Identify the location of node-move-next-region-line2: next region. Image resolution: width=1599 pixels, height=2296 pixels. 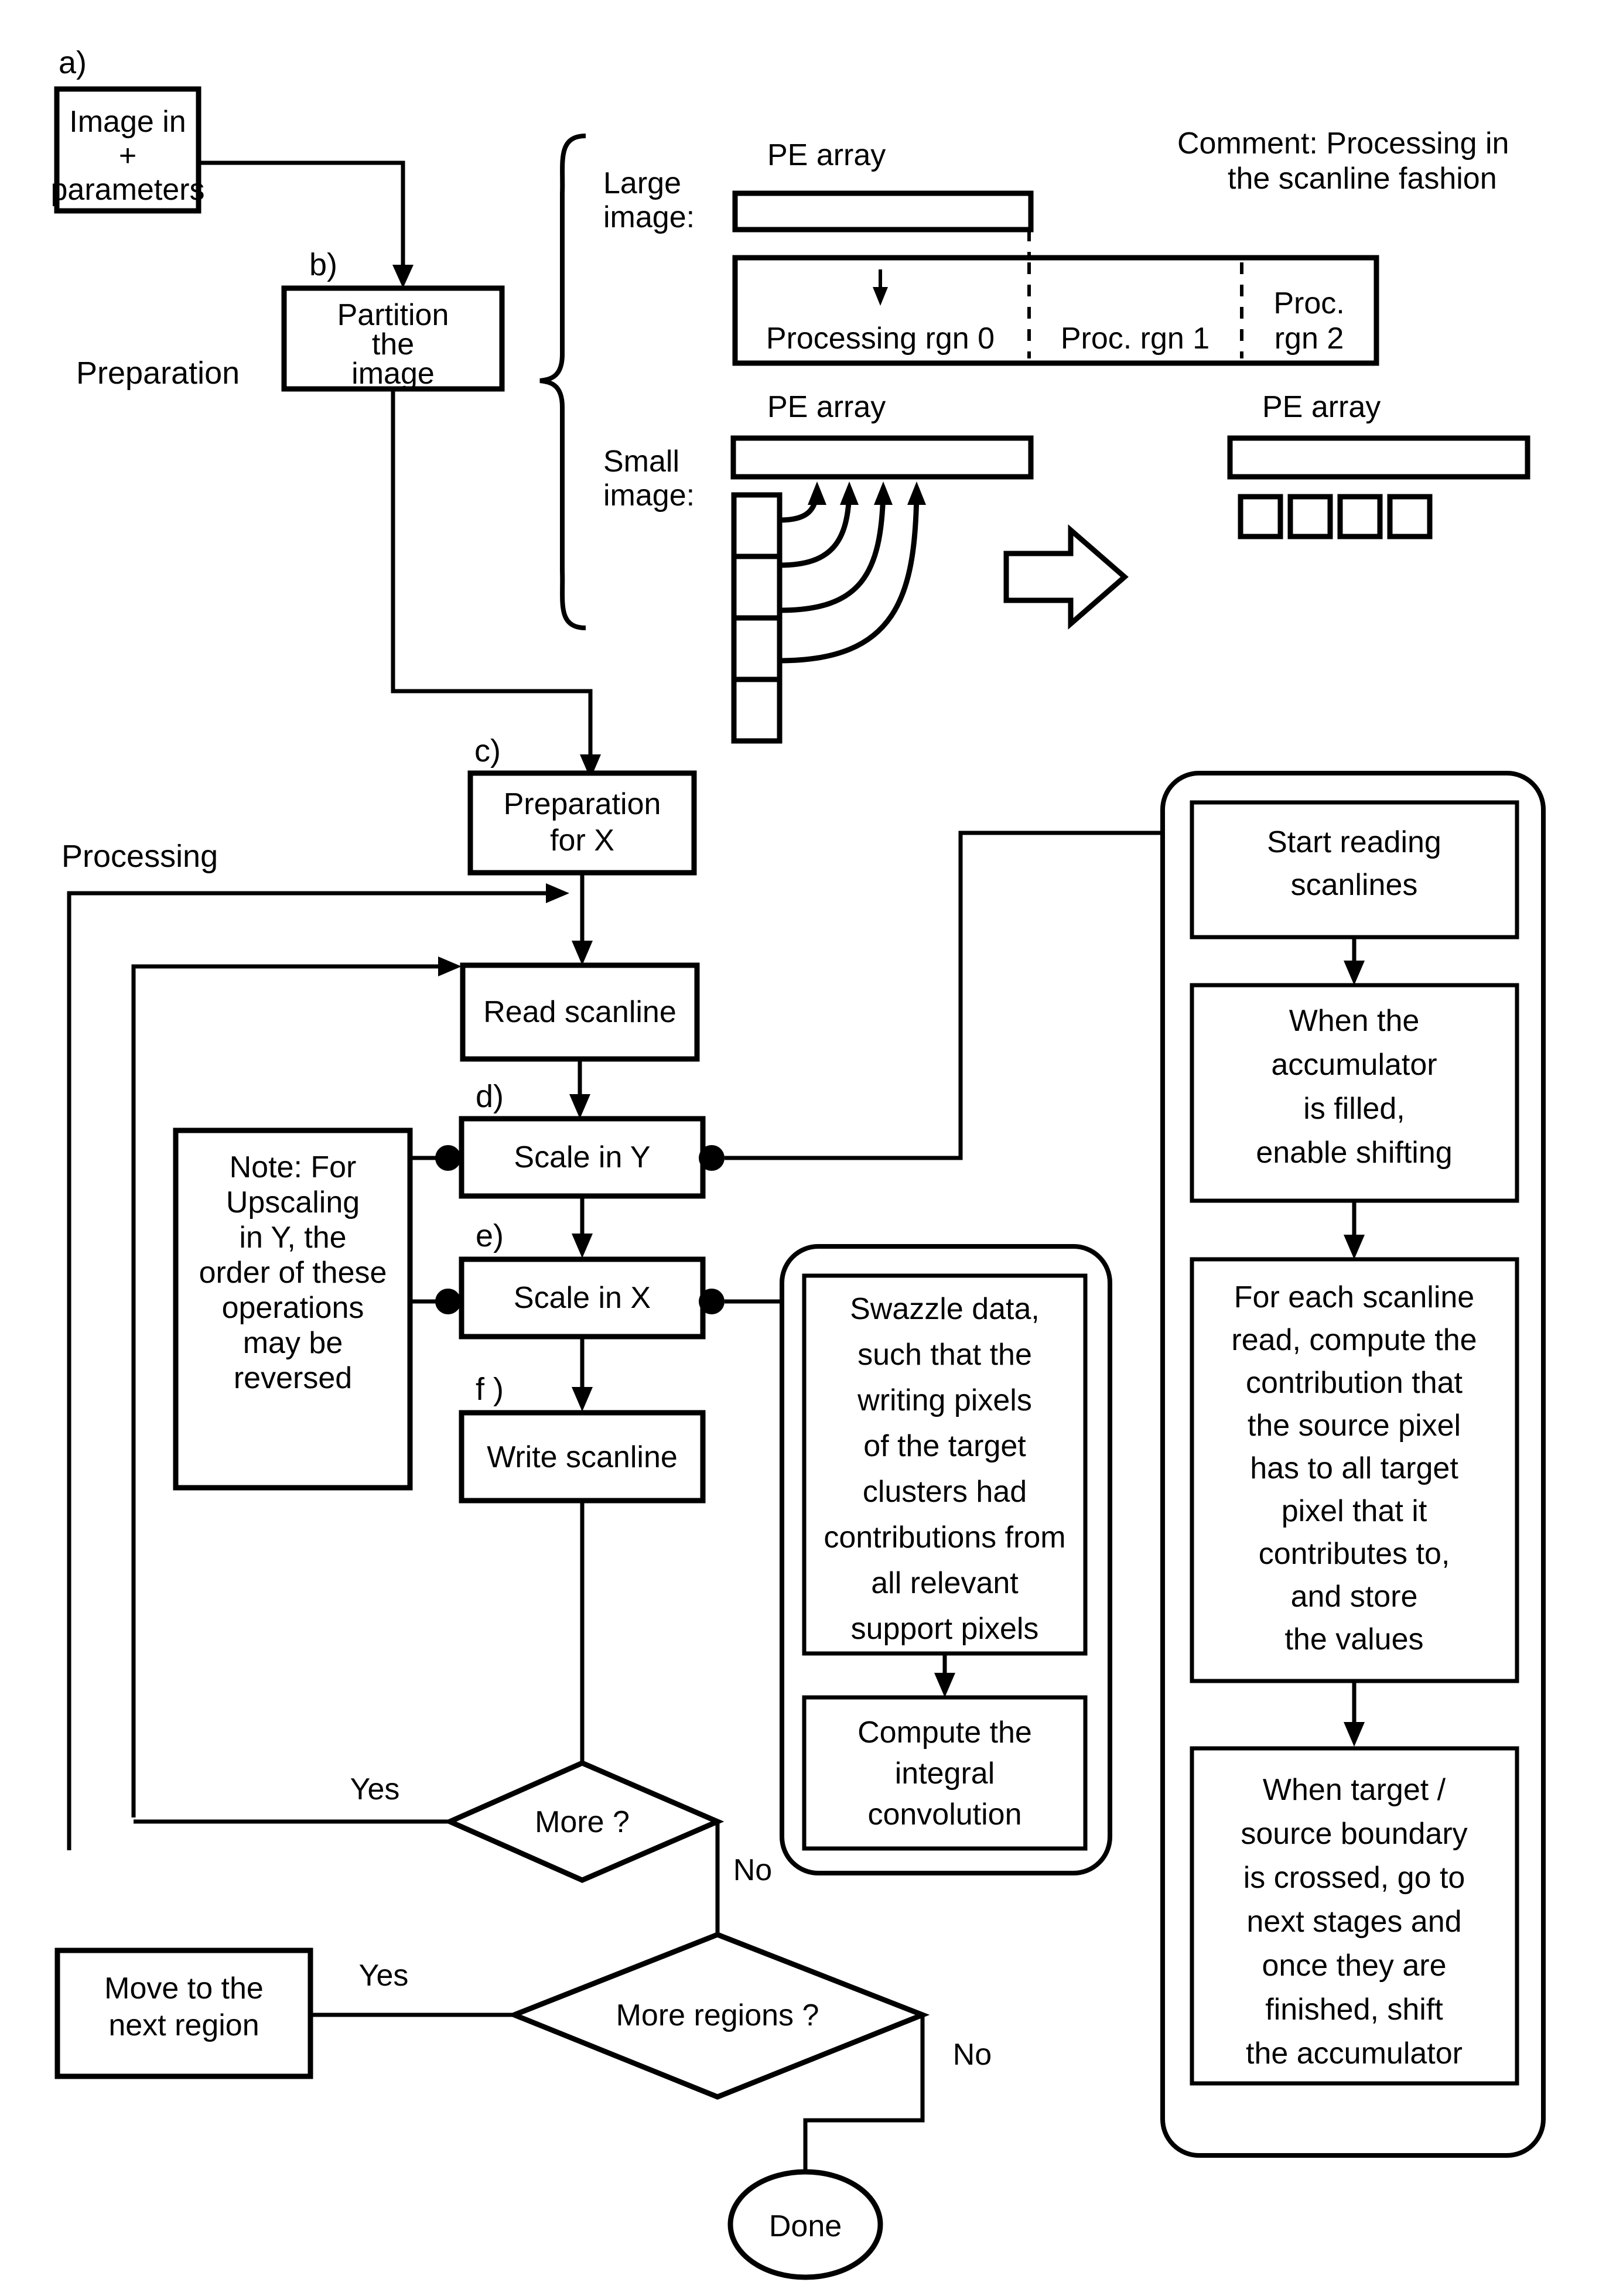
(184, 2025).